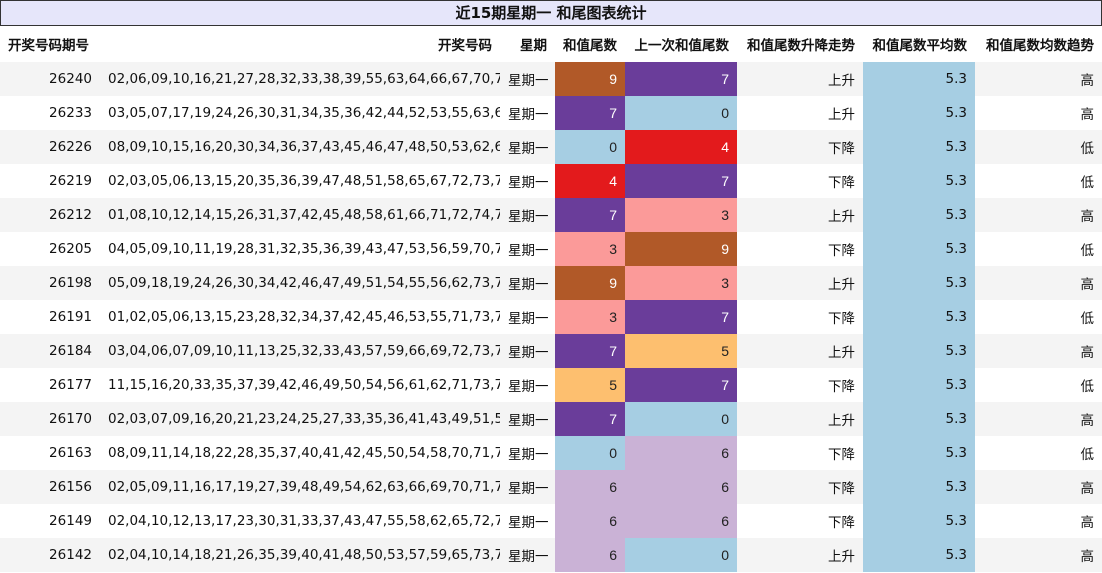  I want to click on cell-prev-tail: 5, so click(681, 351).